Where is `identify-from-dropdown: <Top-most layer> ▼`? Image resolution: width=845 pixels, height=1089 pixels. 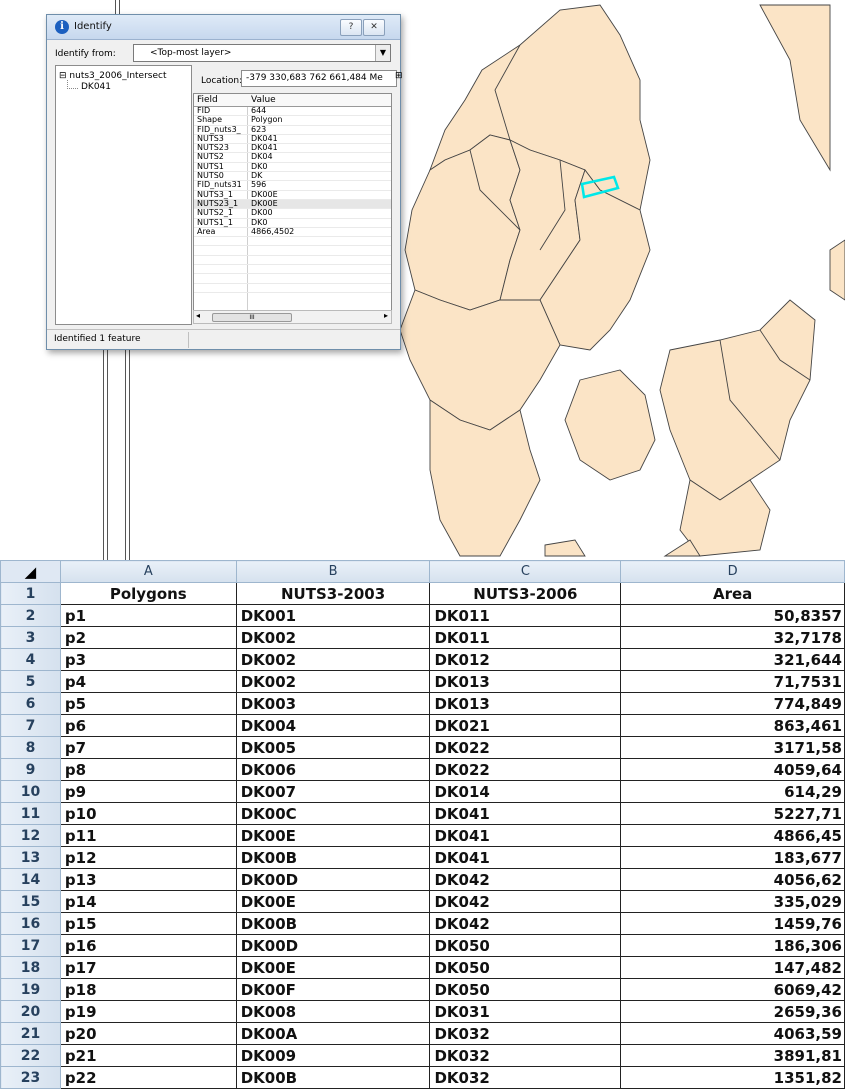
identify-from-dropdown: <Top-most layer> ▼ is located at coordinates (262, 53).